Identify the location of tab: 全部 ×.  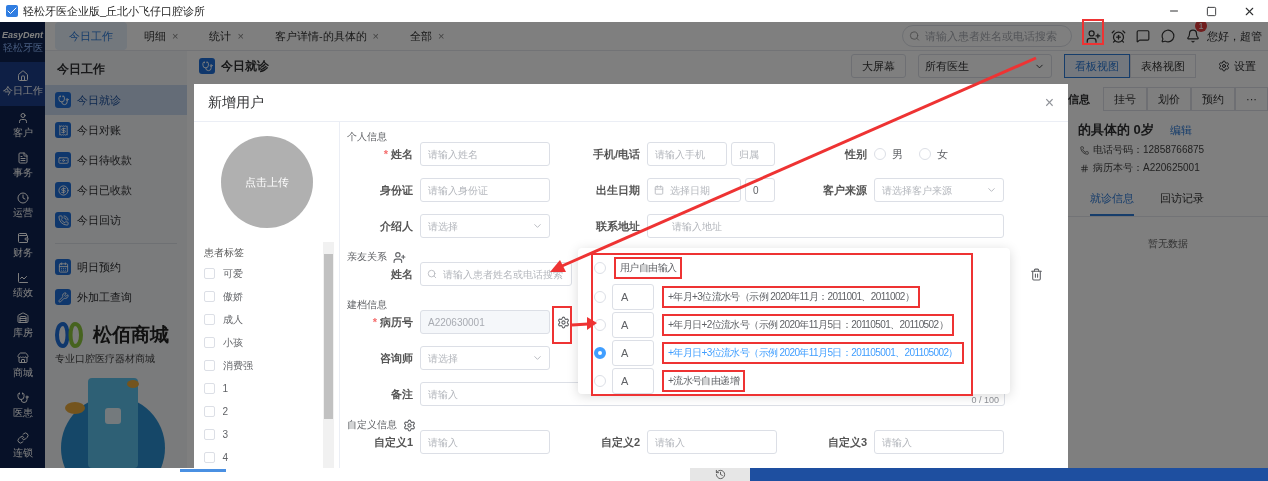
(427, 36).